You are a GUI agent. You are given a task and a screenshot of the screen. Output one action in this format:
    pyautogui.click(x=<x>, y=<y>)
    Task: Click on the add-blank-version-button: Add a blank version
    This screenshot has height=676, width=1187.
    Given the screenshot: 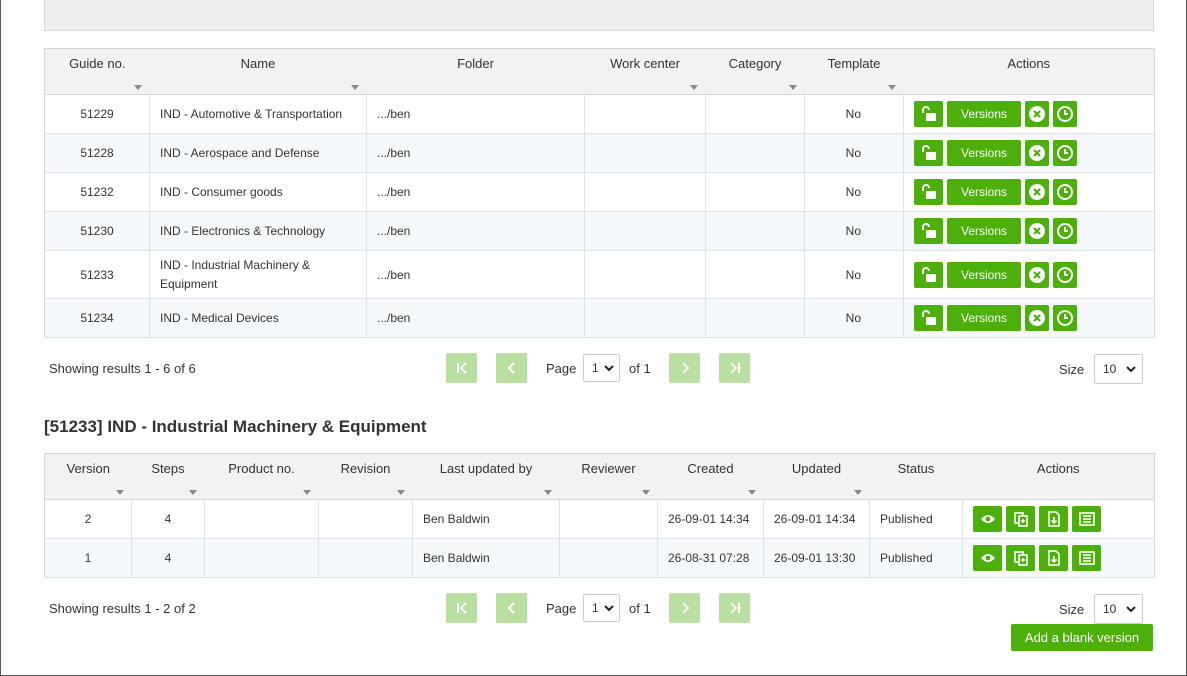 What is the action you would take?
    pyautogui.click(x=1082, y=637)
    